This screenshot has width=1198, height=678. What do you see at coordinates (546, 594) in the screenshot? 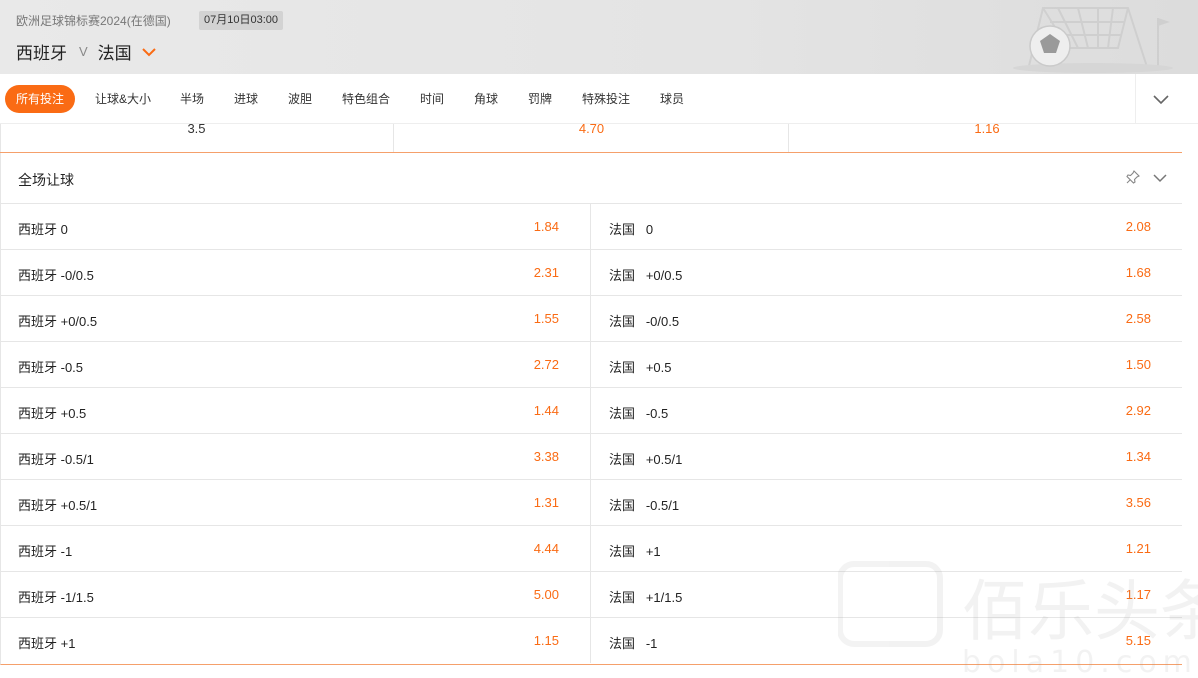
I see `odd-value: 5.00` at bounding box center [546, 594].